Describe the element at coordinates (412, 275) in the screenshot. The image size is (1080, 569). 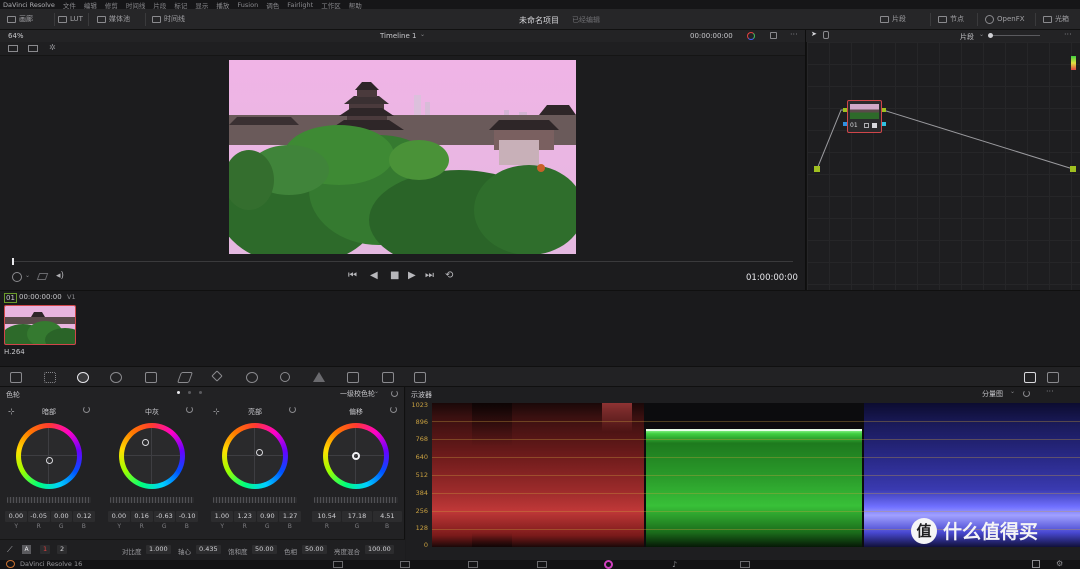
I see `play-icon: ▶` at that location.